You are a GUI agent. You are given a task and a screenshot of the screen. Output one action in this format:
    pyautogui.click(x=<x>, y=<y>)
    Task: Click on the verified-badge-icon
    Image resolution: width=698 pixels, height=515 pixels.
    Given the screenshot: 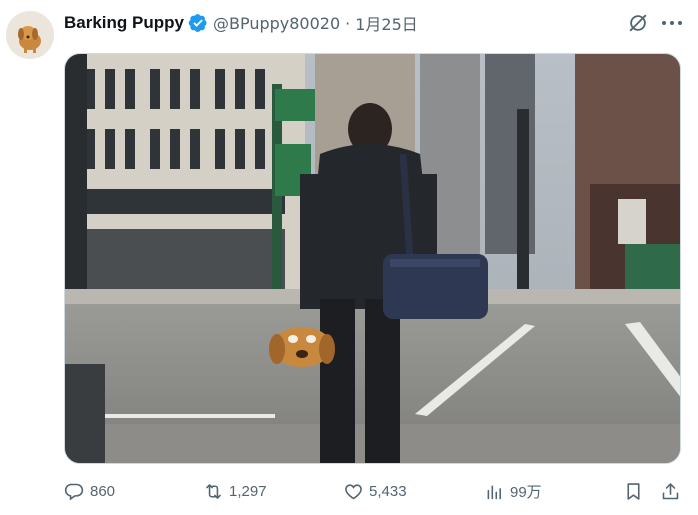 What is the action you would take?
    pyautogui.click(x=198, y=23)
    